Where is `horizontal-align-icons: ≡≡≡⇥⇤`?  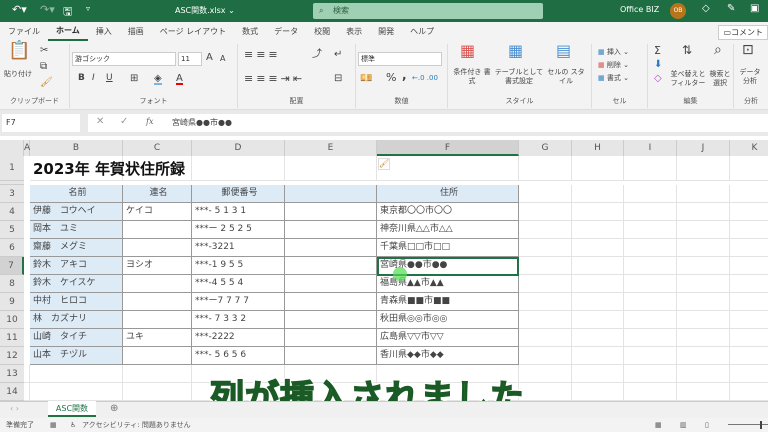 horizontal-align-icons: ≡≡≡⇥⇤ is located at coordinates (274, 78).